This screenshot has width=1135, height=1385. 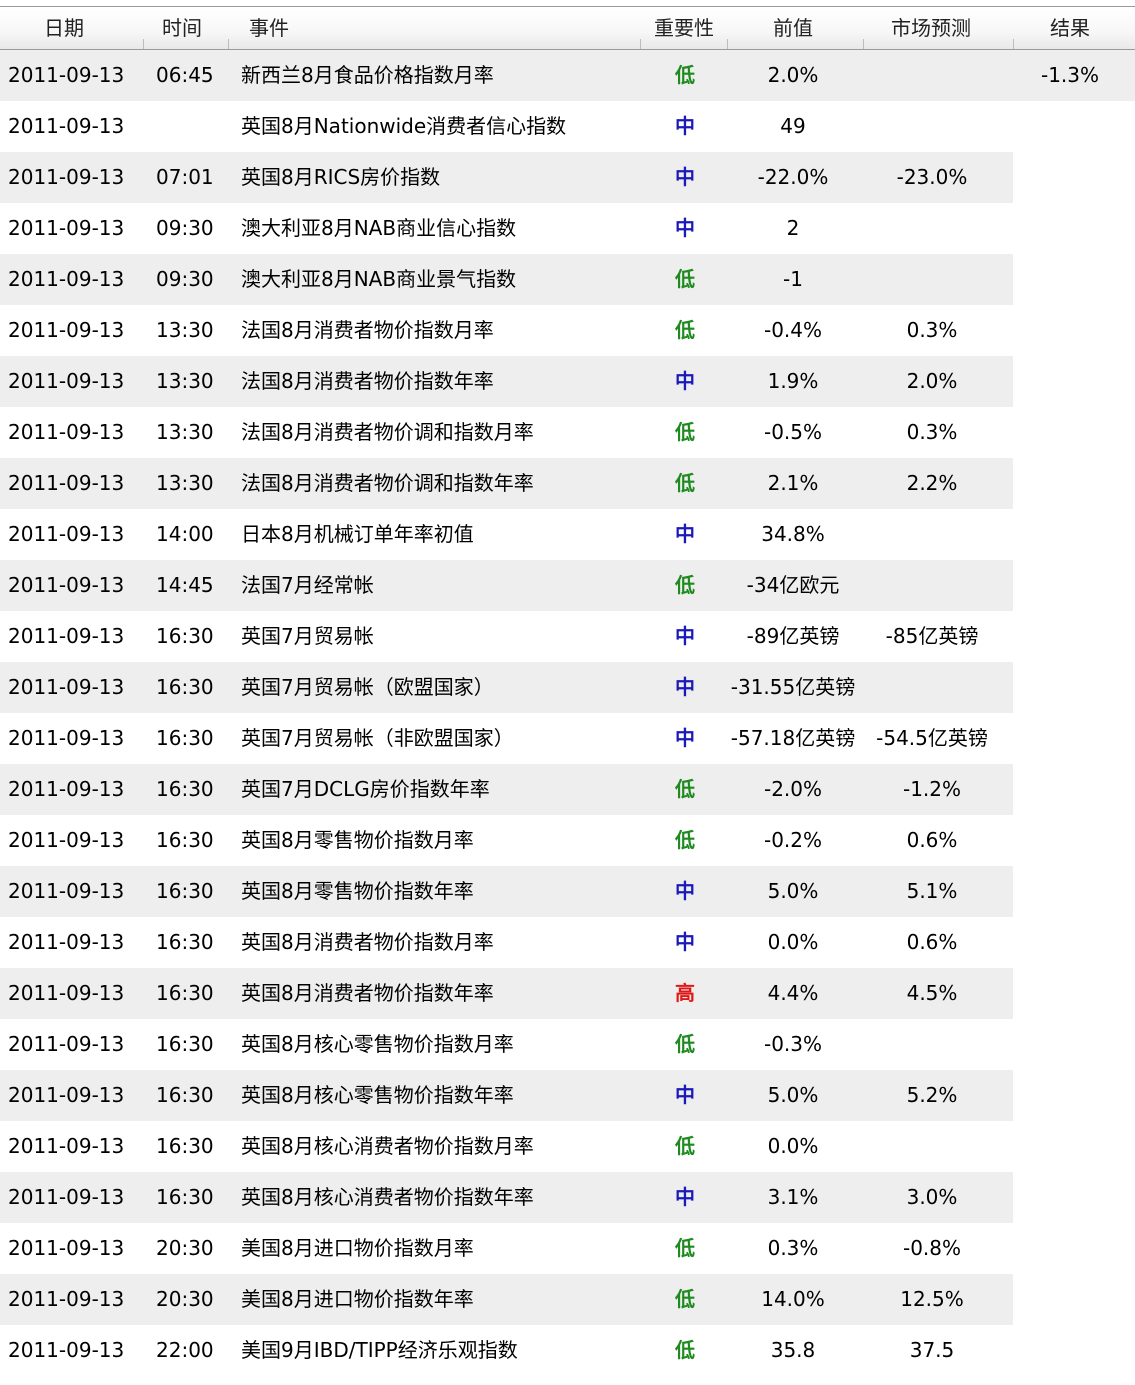 I want to click on cell-event: 法国8月消费者物价调和指数年率, so click(x=387, y=483).